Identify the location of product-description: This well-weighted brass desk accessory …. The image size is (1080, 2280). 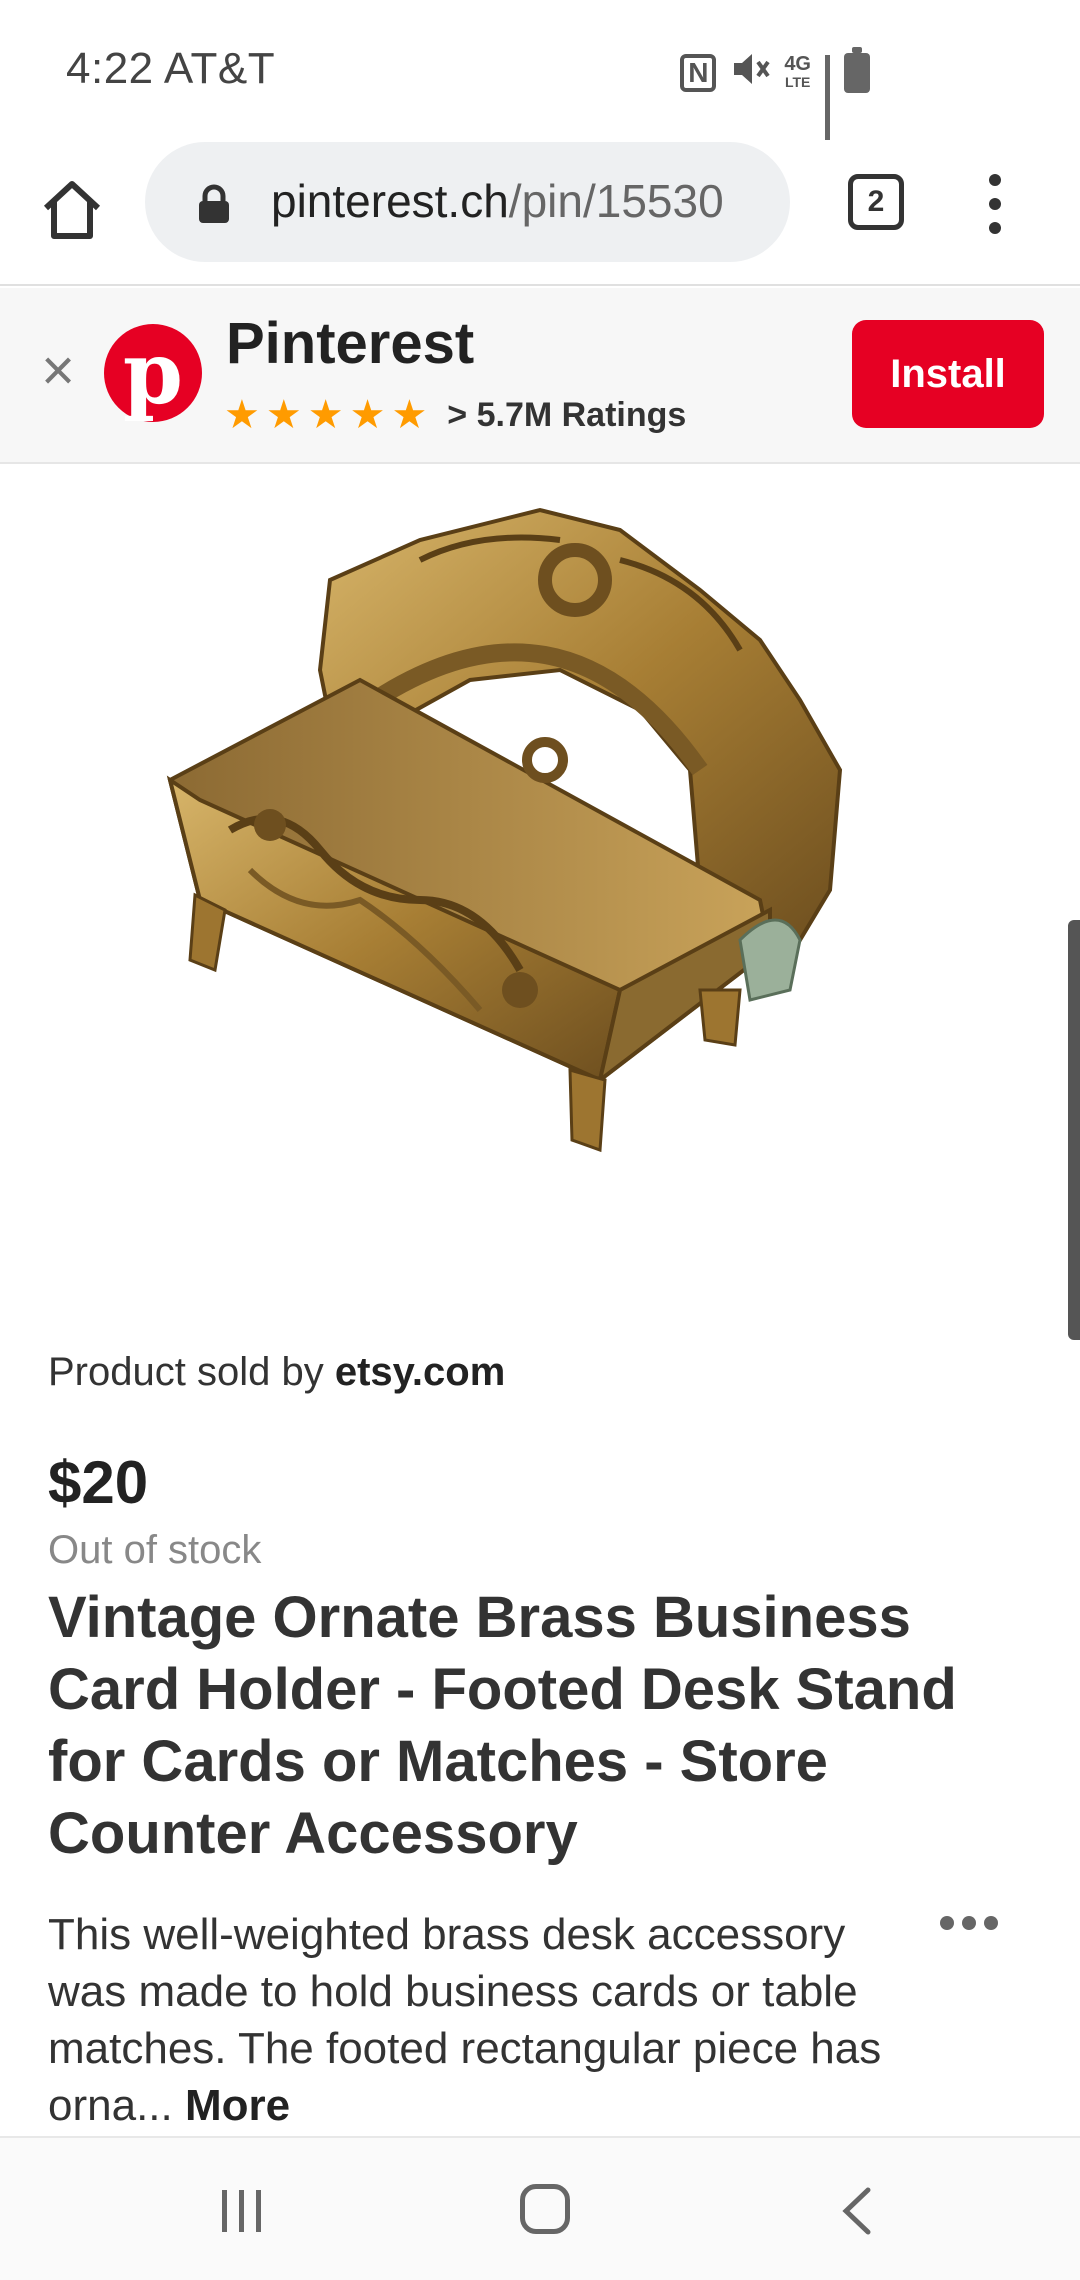
(465, 2020).